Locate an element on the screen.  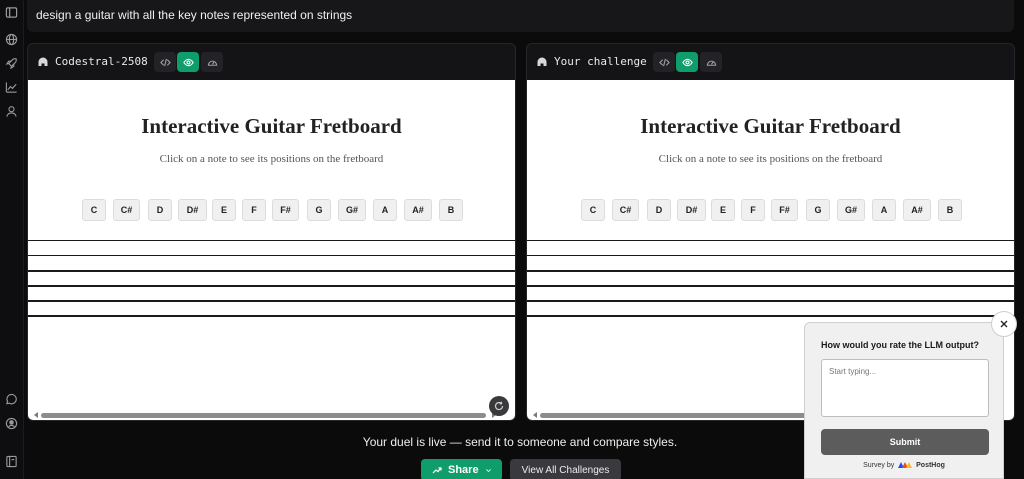
share-icon is located at coordinates (437, 470).